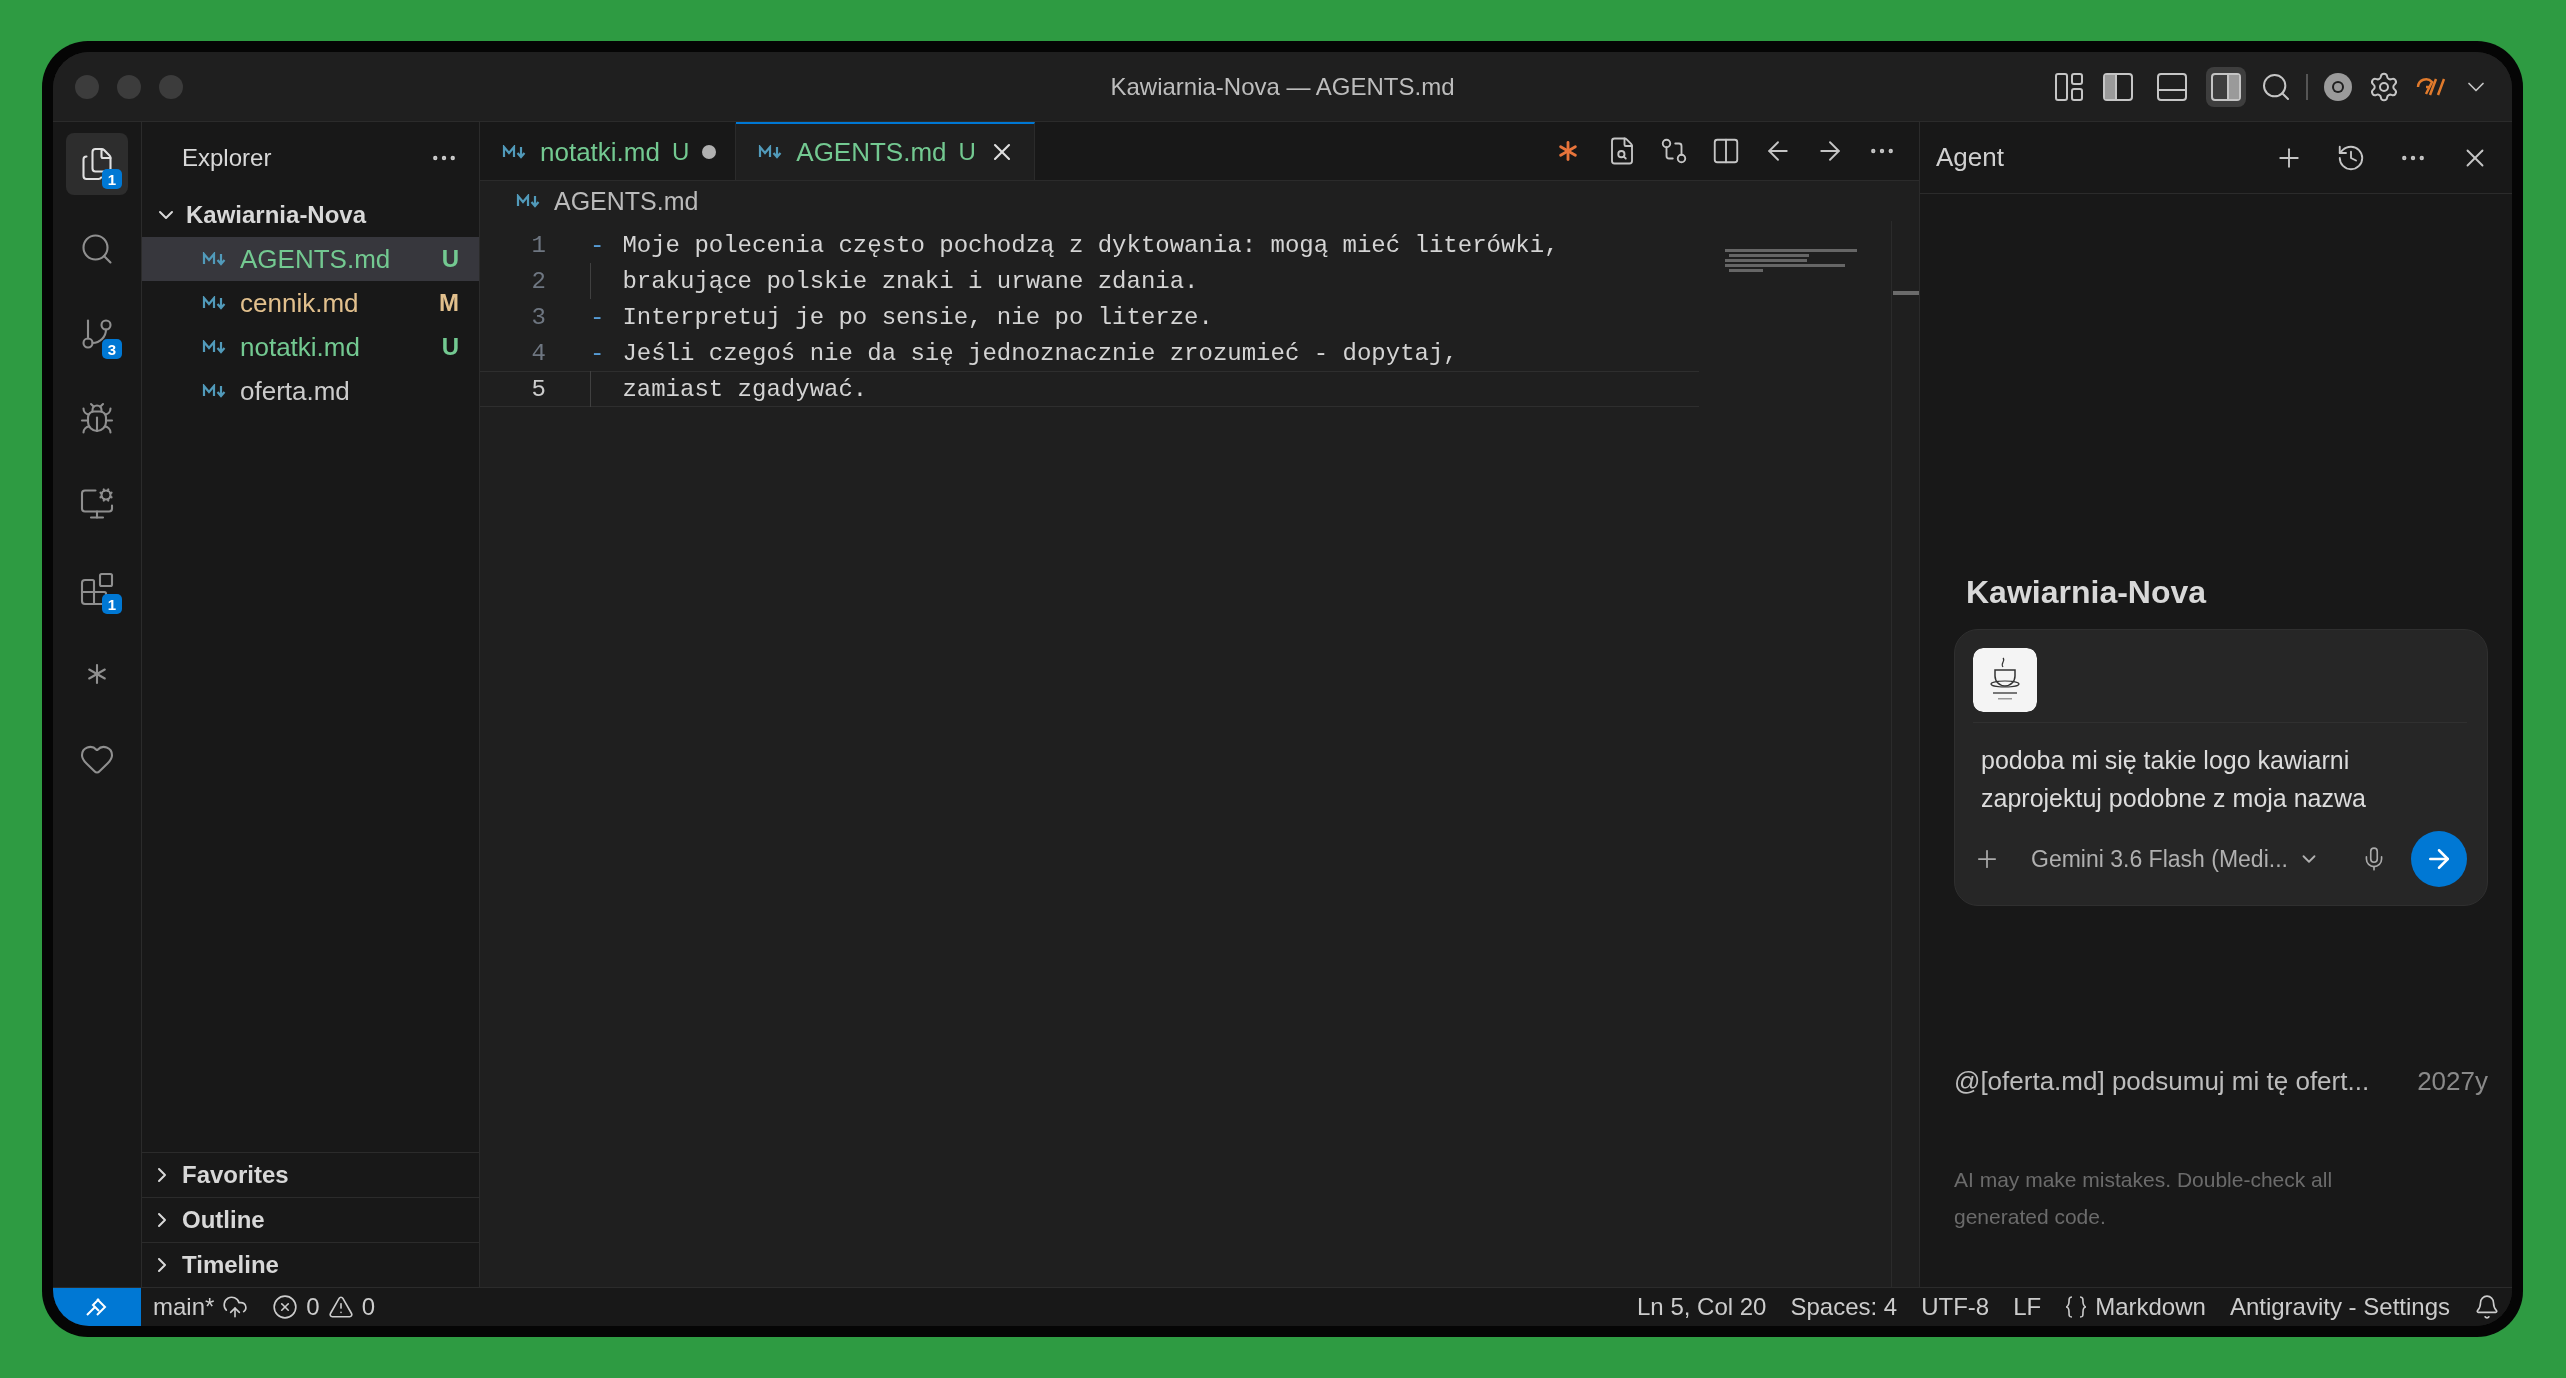 The image size is (2566, 1378). What do you see at coordinates (97, 589) in the screenshot?
I see `extensions-tab: 1` at bounding box center [97, 589].